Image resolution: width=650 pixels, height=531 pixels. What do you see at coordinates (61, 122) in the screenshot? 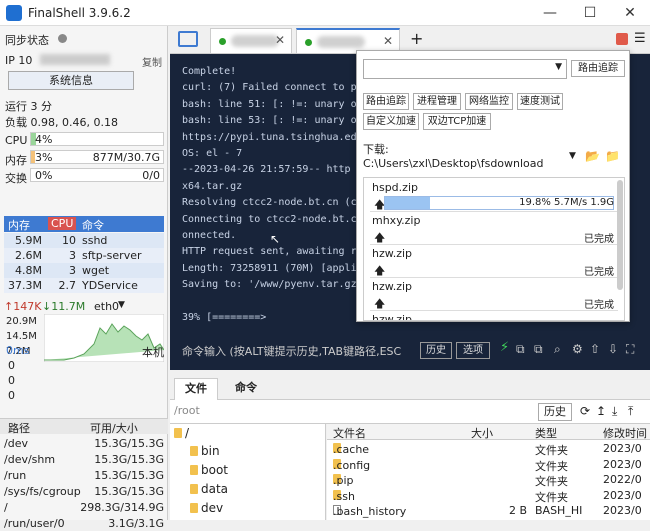
I see `load-text: 负载 0.98, 0.46, 0.18` at bounding box center [61, 122].